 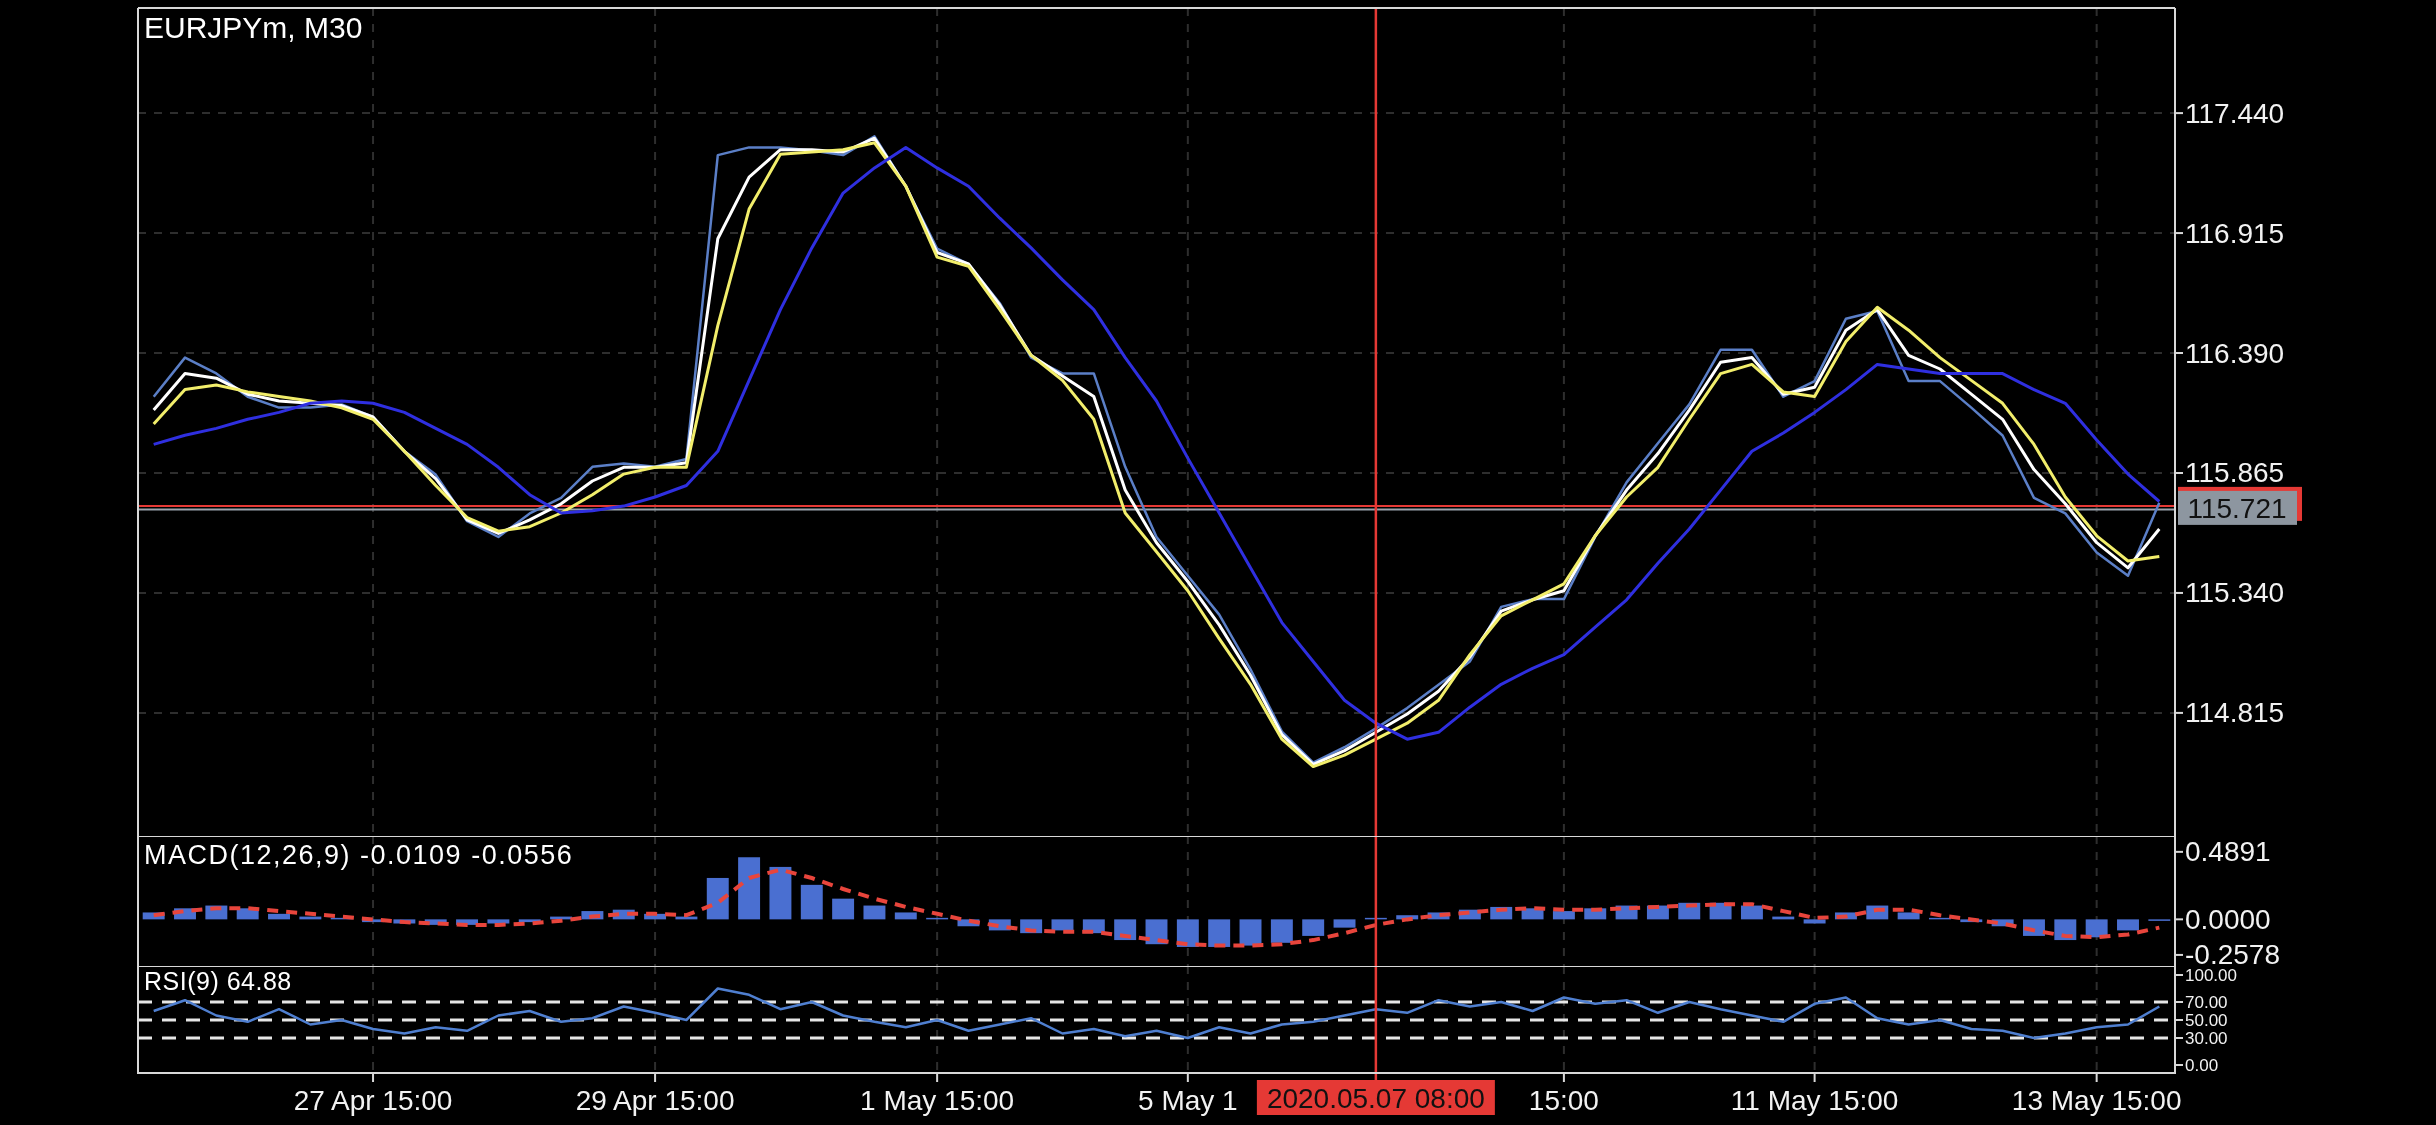 I want to click on axis-label: 29 Apr 15:00, so click(x=655, y=1100).